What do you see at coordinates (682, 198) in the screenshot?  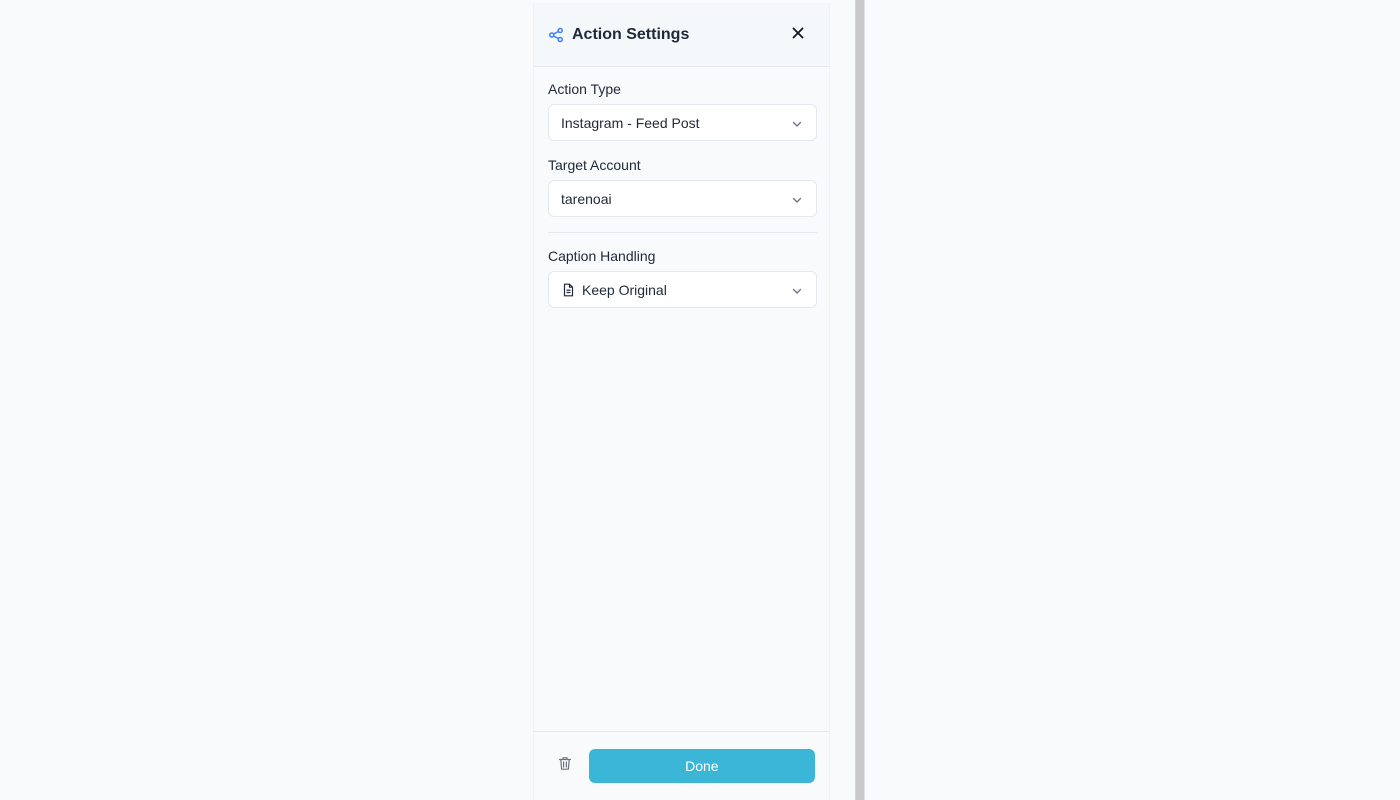 I see `target-account-select: tarenoai` at bounding box center [682, 198].